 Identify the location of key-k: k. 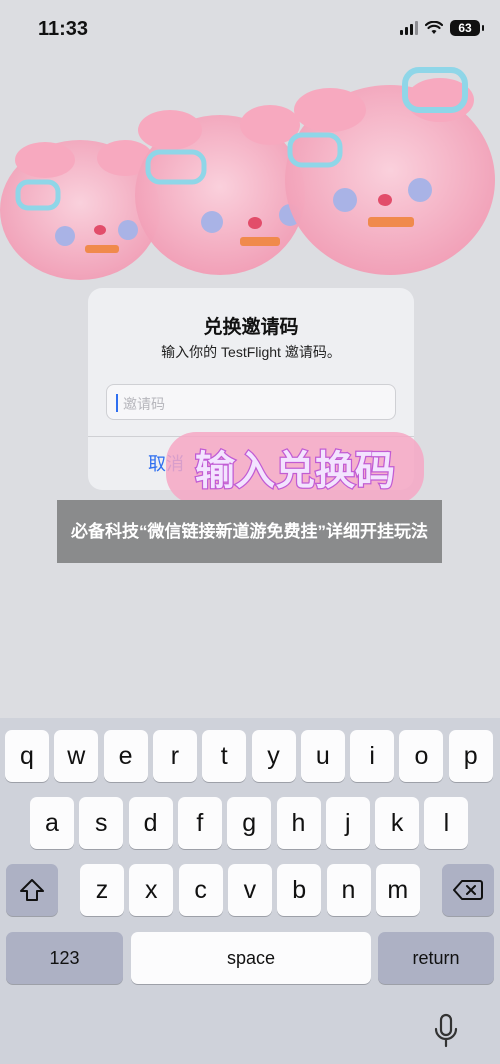
(397, 823).